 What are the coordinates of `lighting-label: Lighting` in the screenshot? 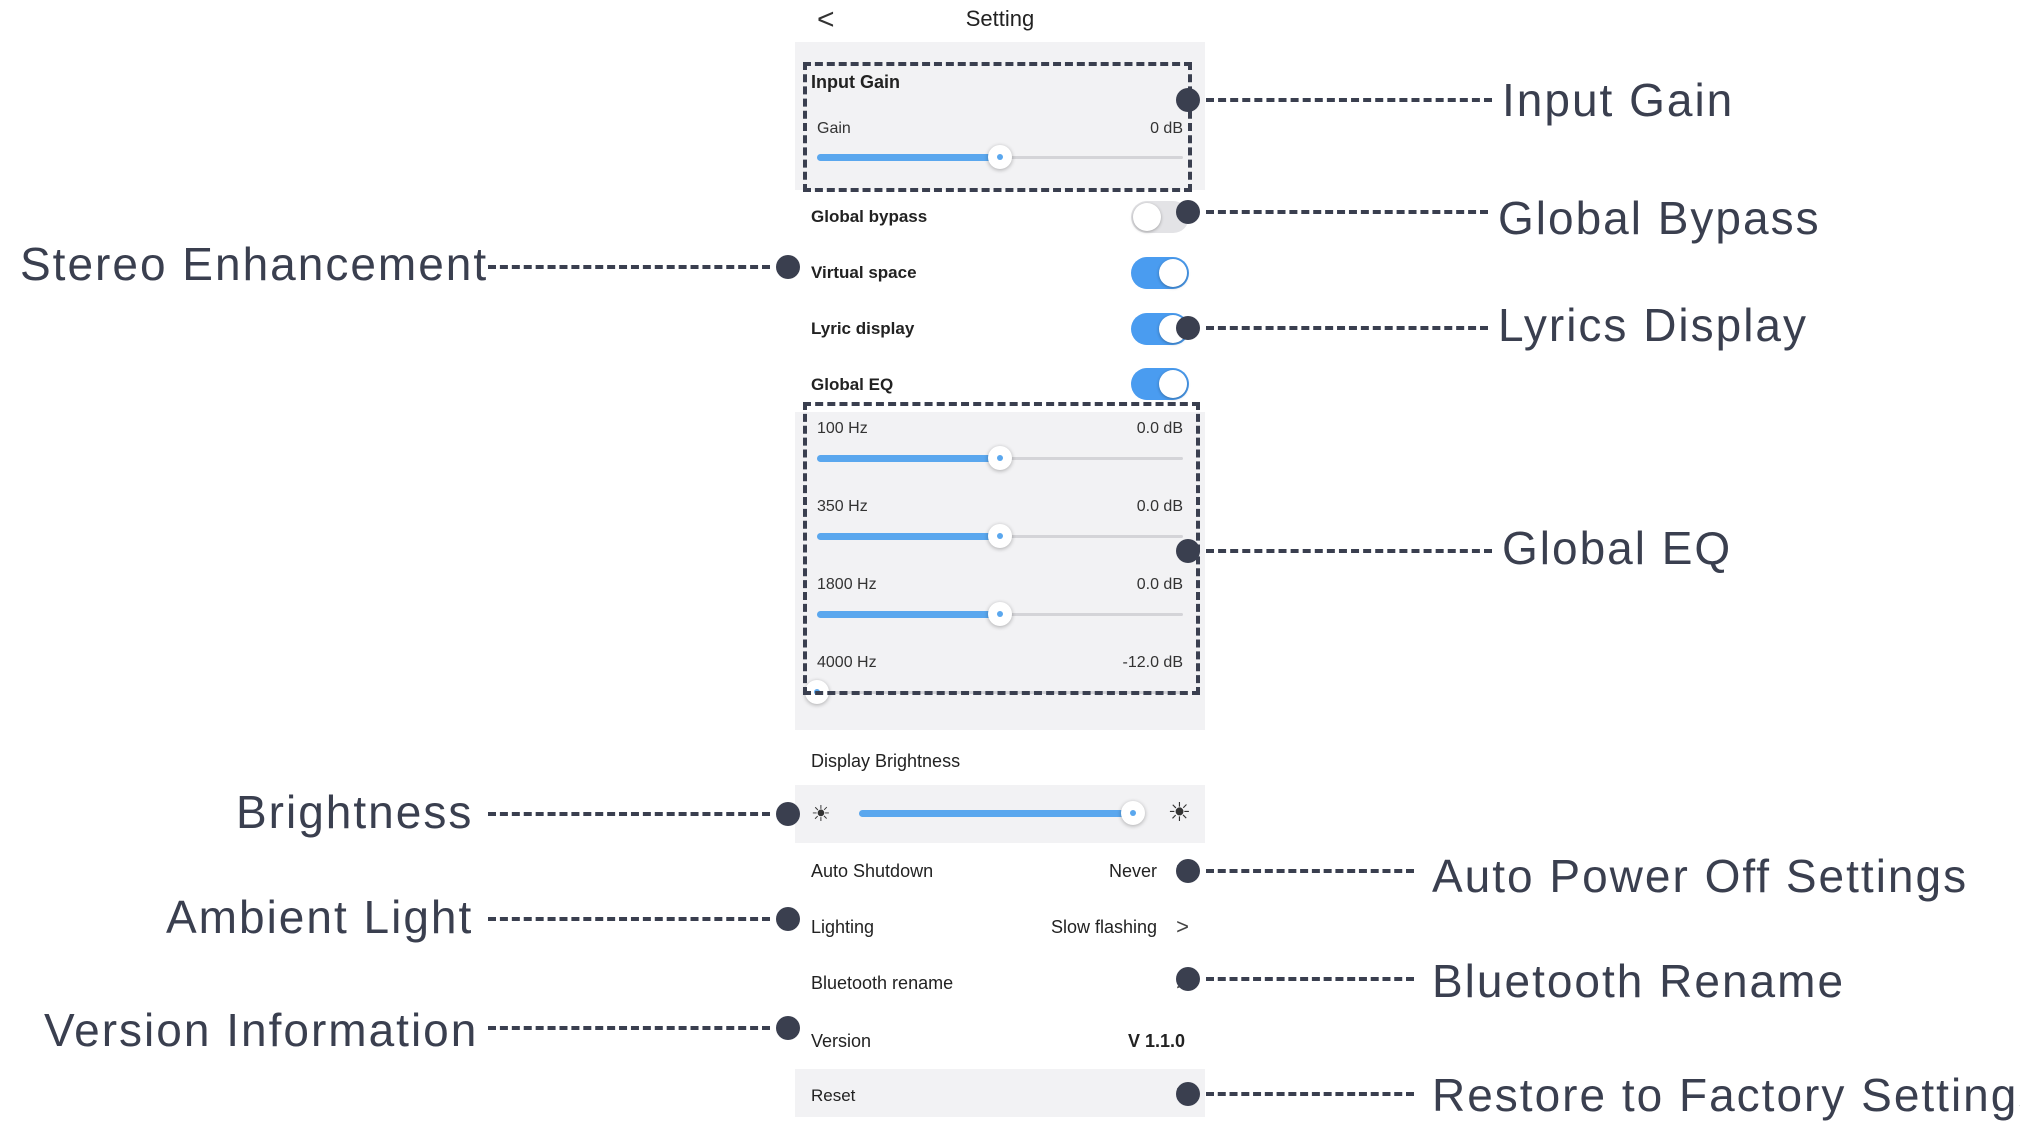 It's located at (843, 927).